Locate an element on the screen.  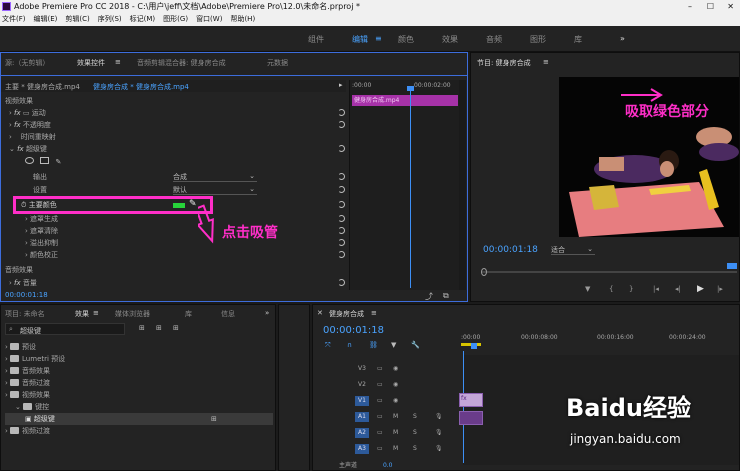
track-label: V3 is located at coordinates (362, 369).